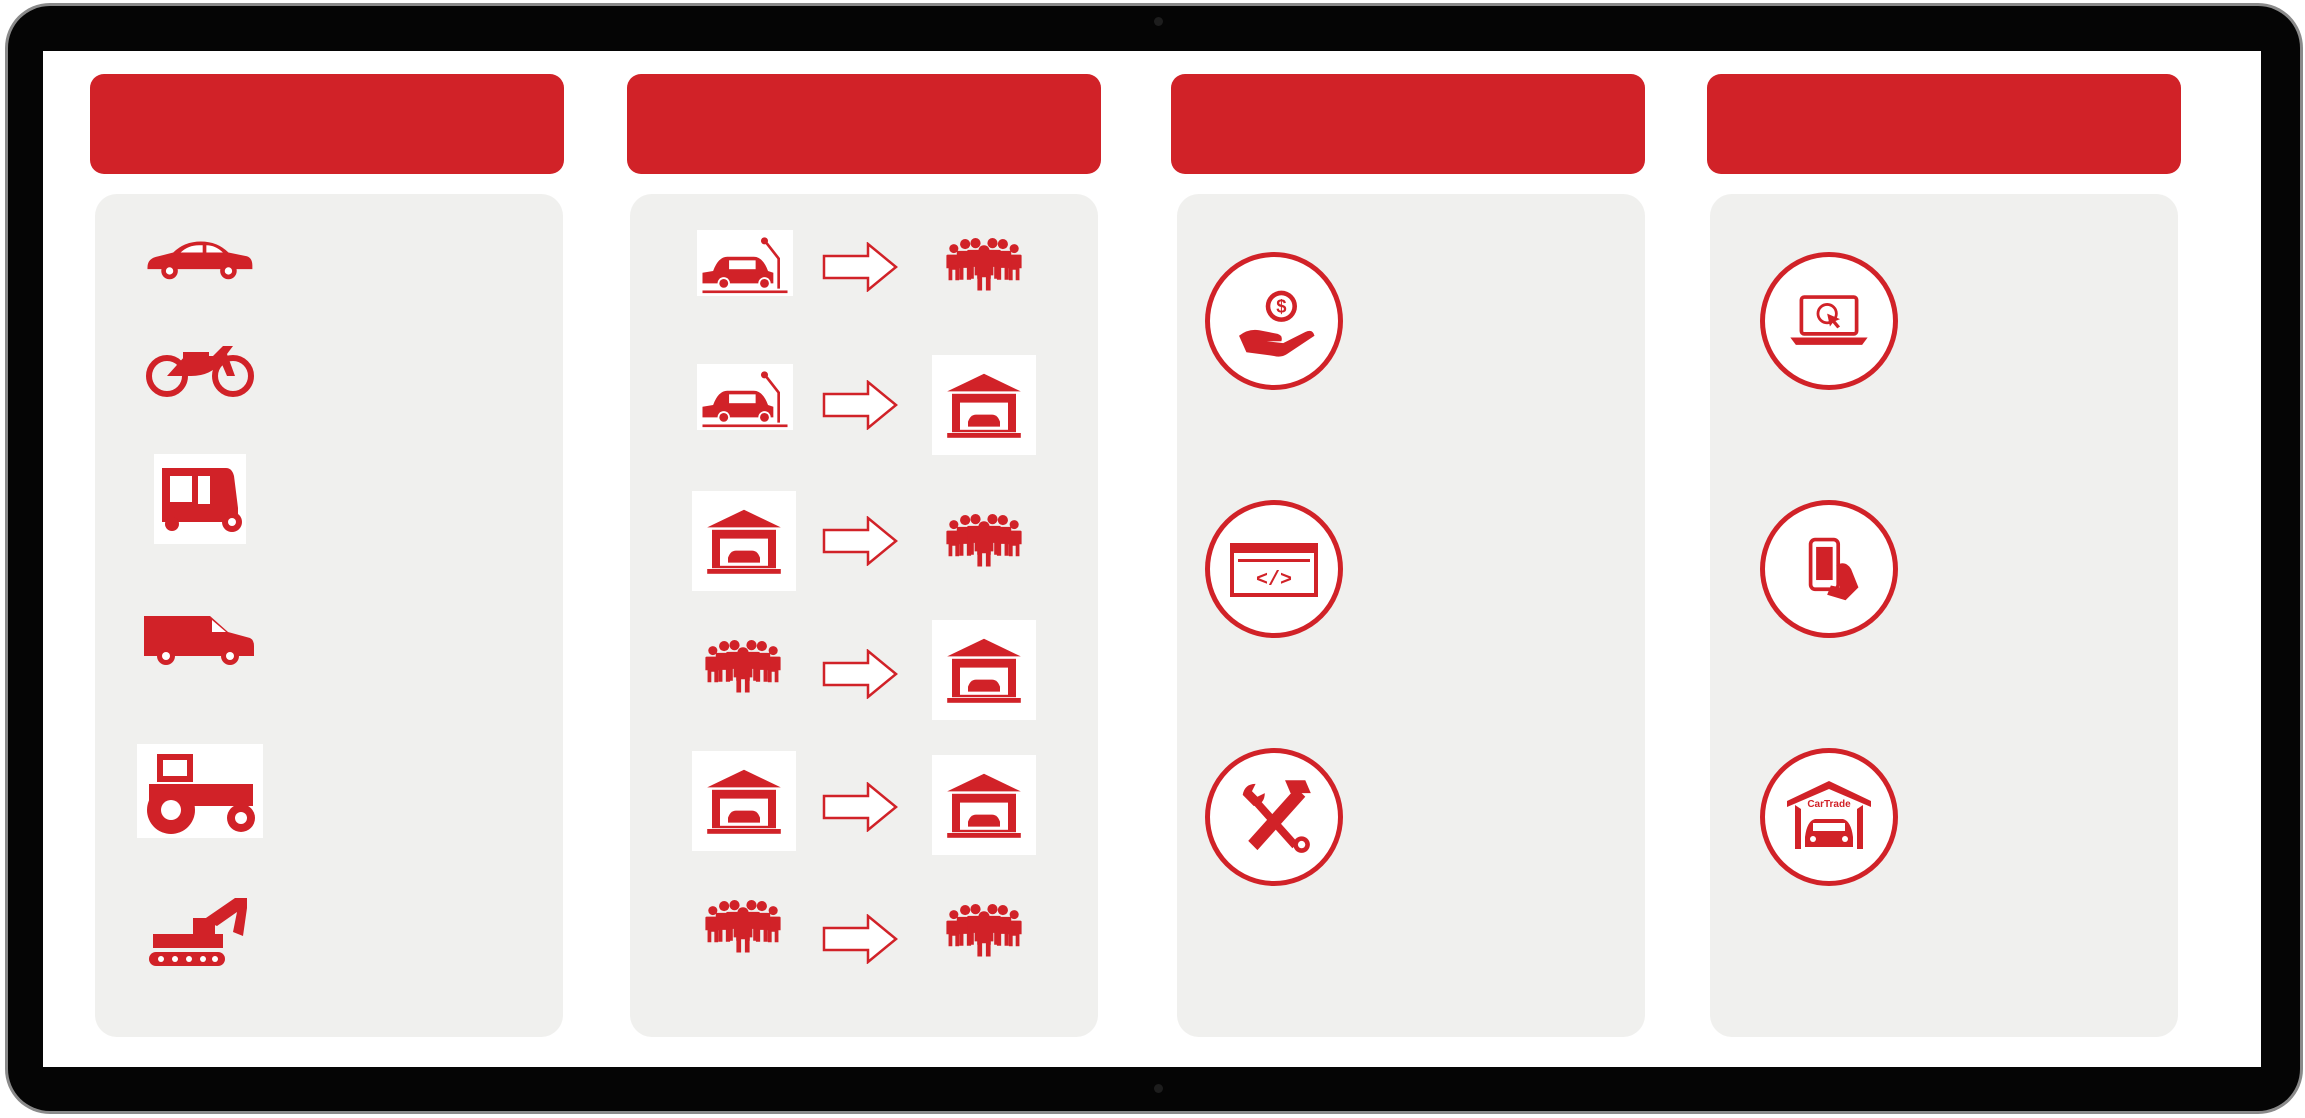 The image size is (2305, 1118). I want to click on van-icon, so click(199, 640).